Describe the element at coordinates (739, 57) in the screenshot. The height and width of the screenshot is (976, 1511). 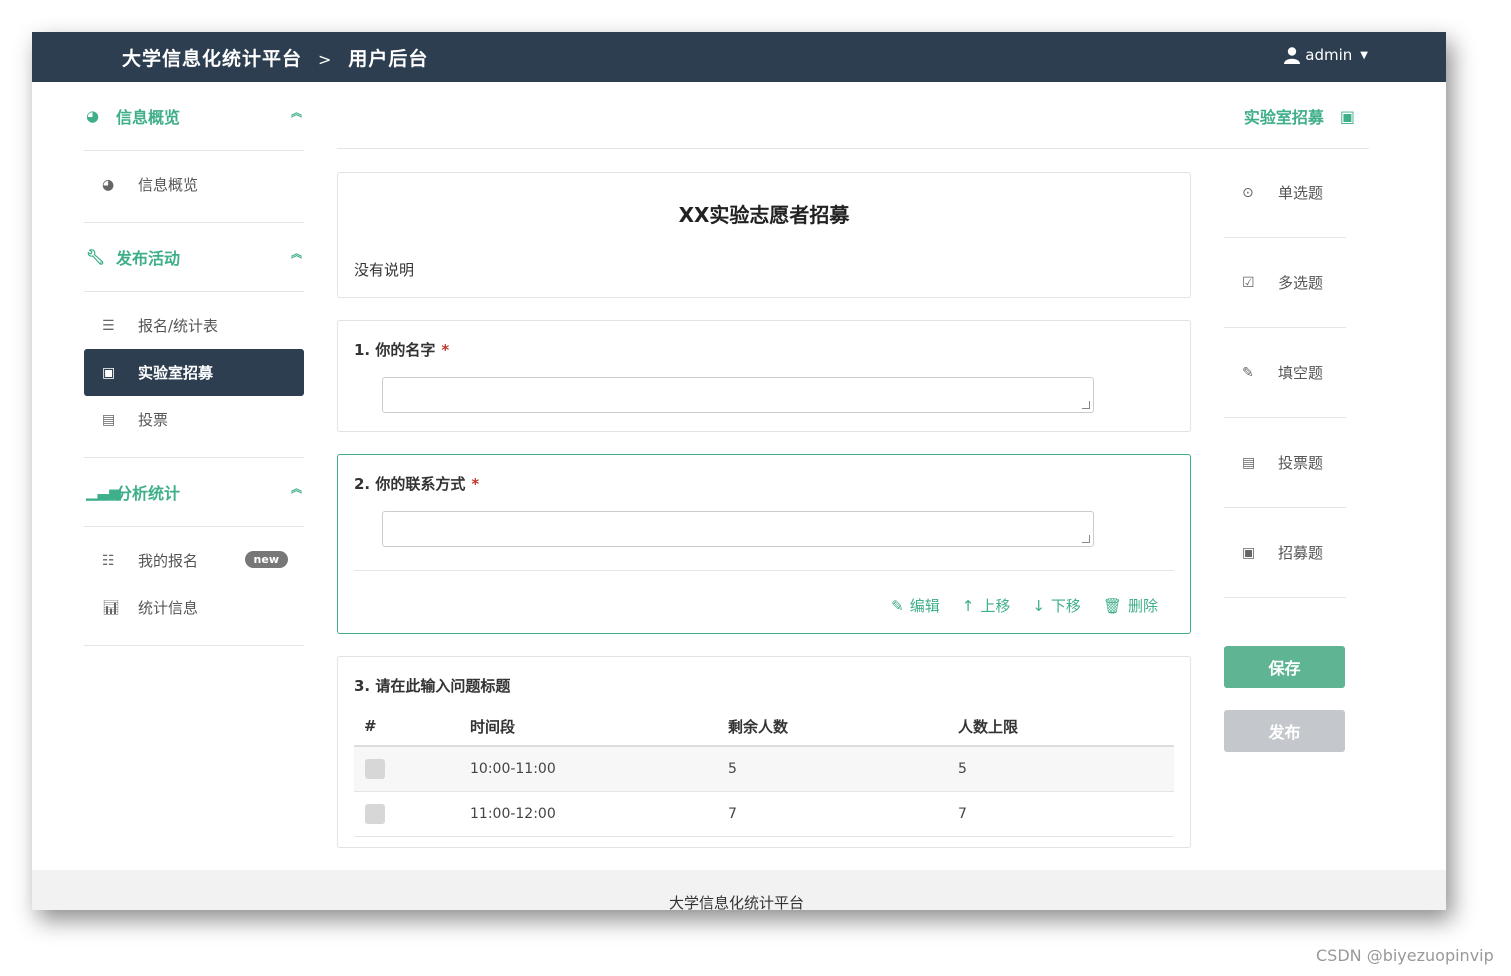
I see `top-navbar: 大学信息化统计平台 > 用户后台 admin ▼` at that location.